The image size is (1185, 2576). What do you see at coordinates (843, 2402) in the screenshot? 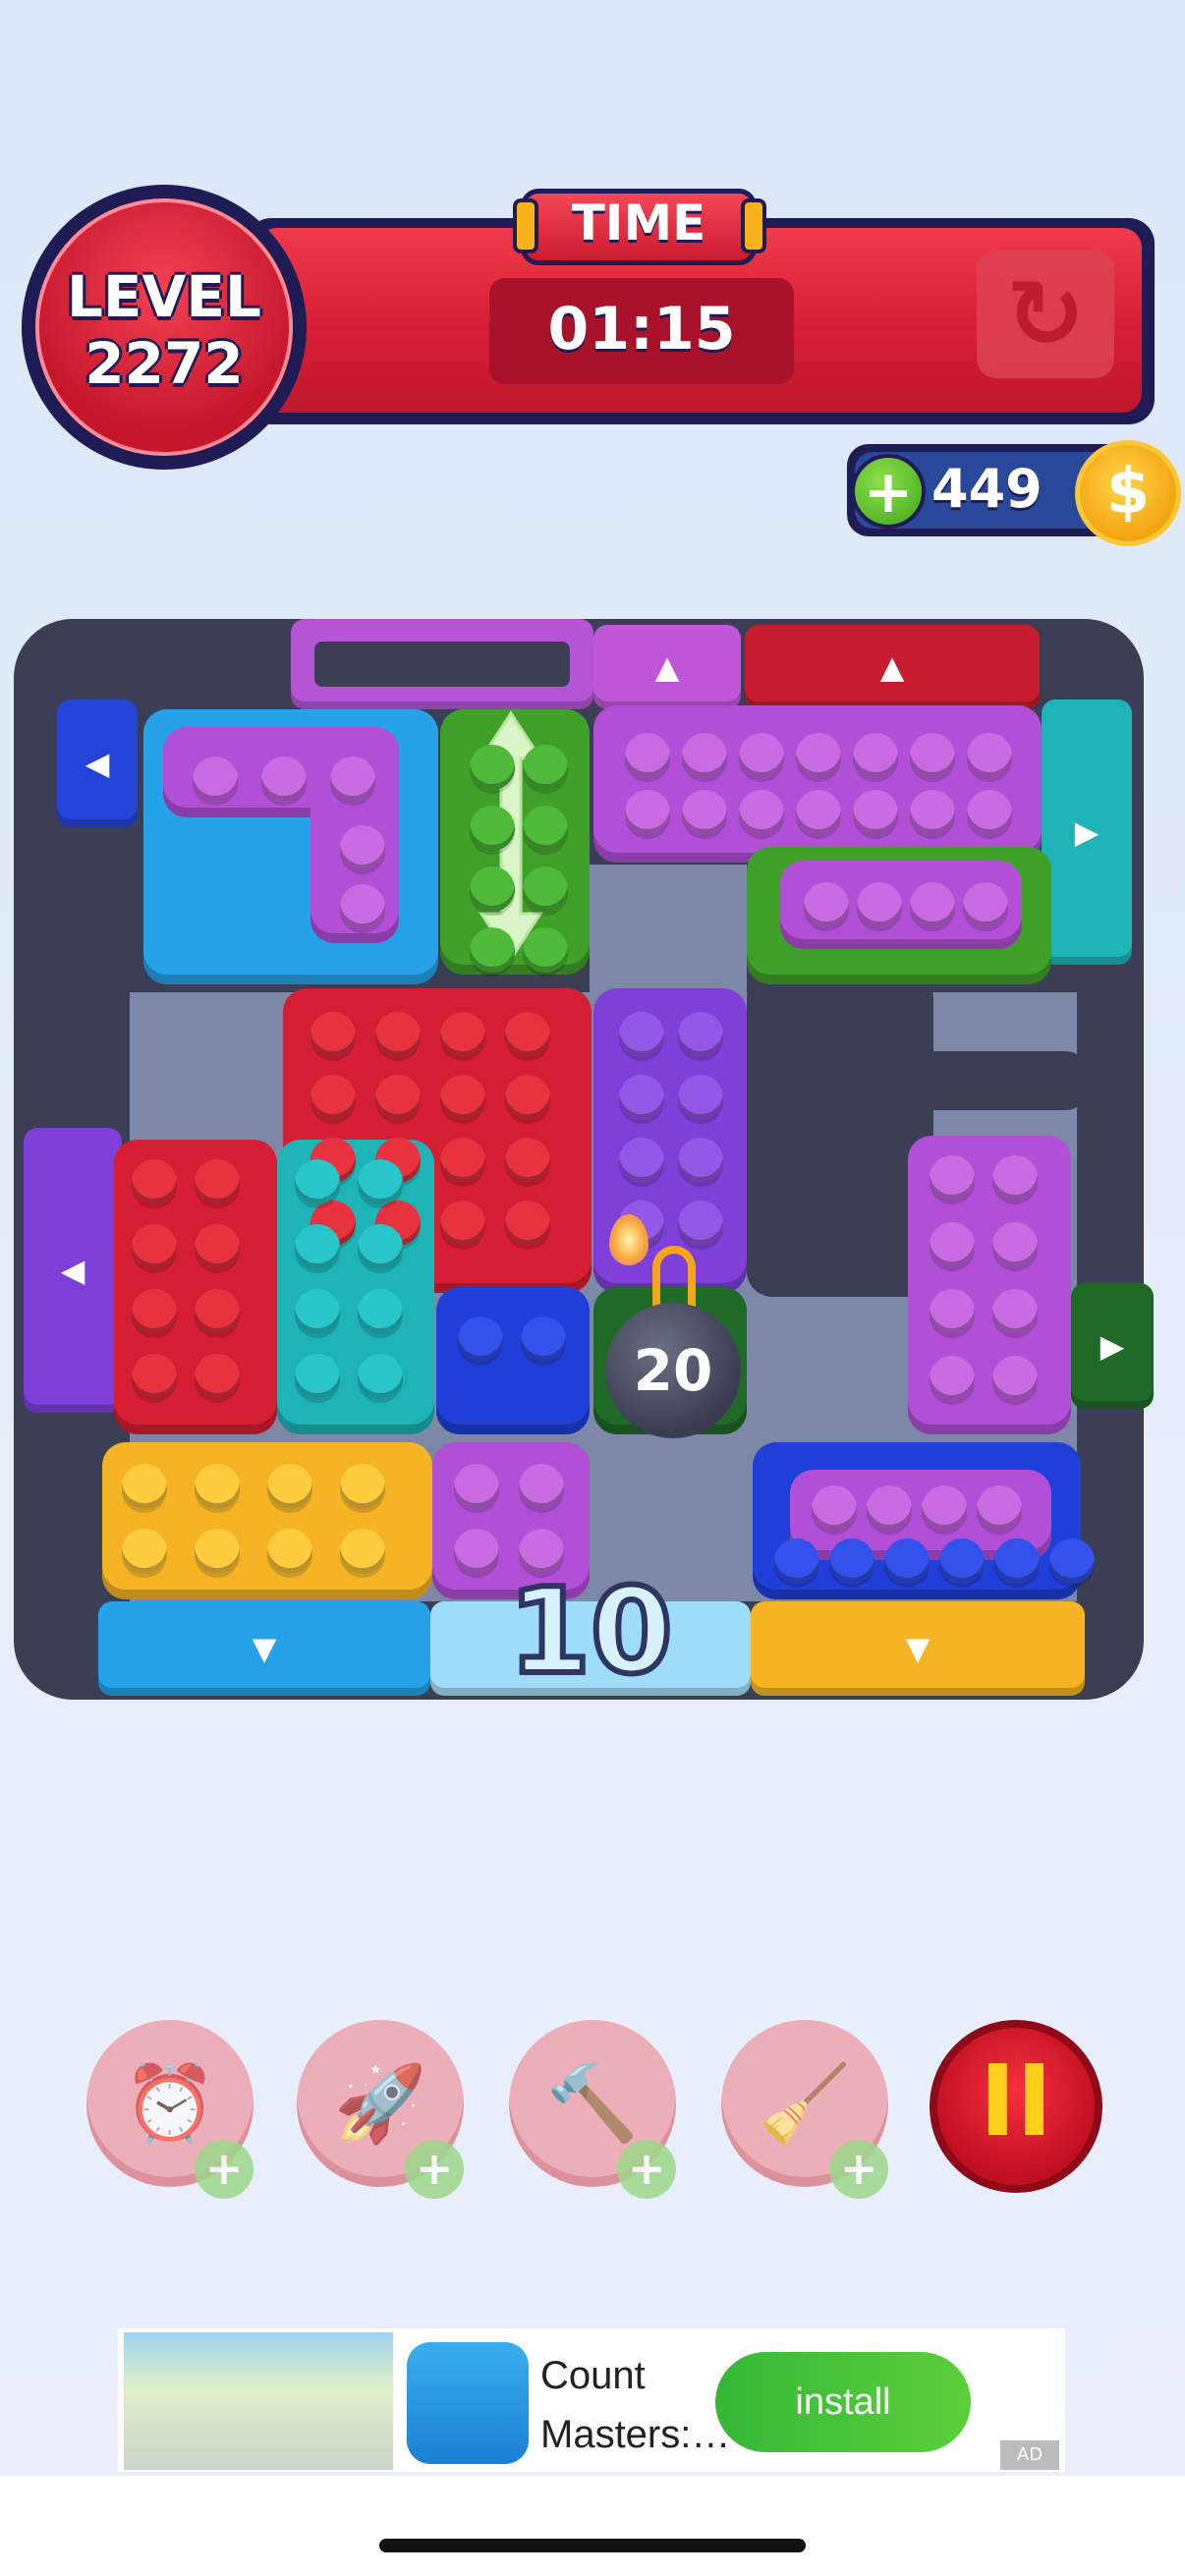
I see `install-button: install` at bounding box center [843, 2402].